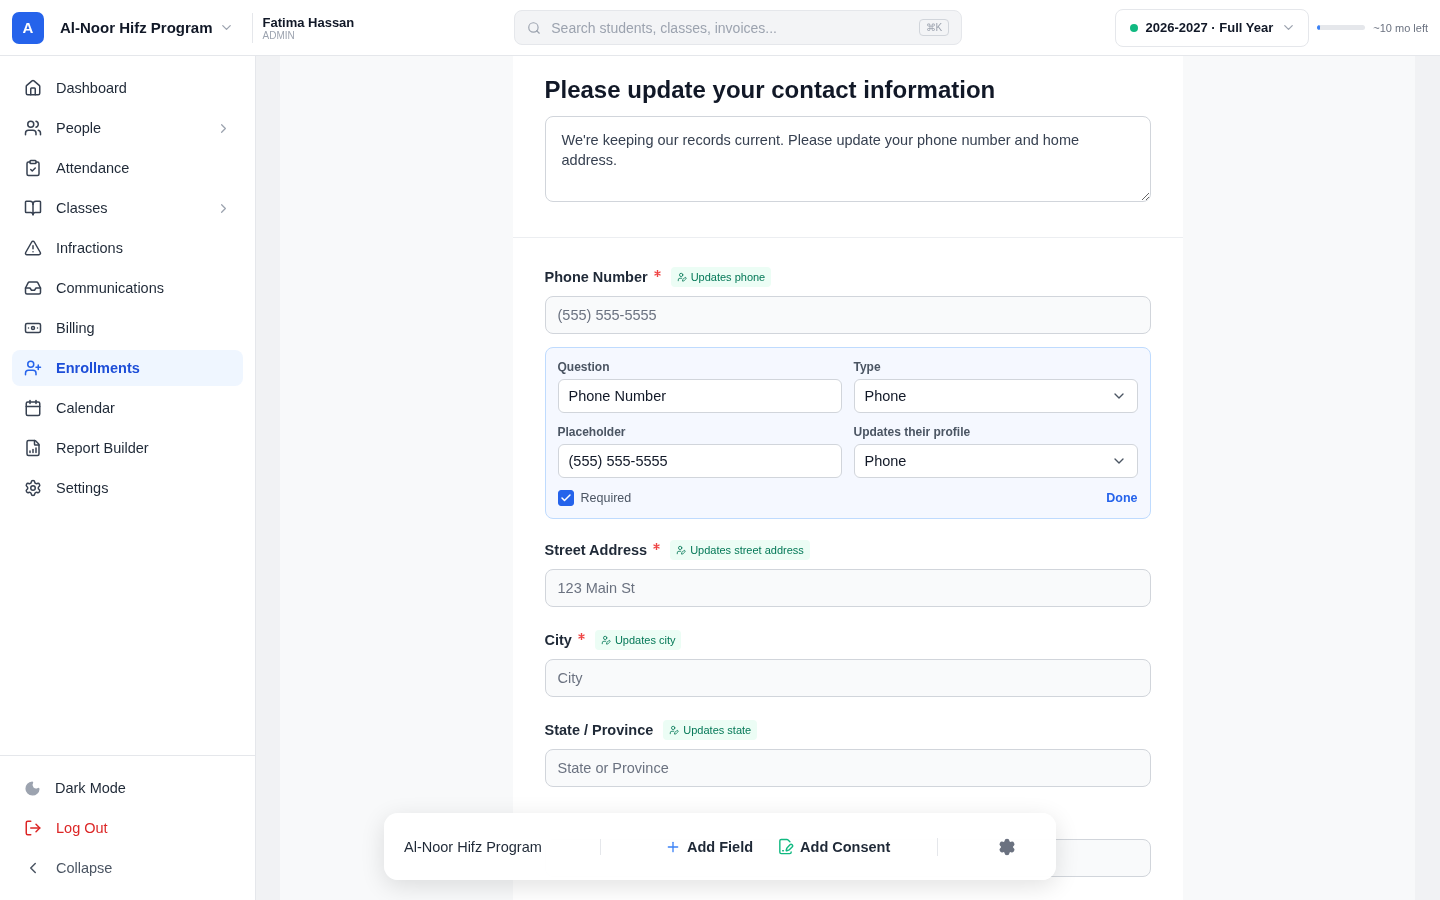 Image resolution: width=1440 pixels, height=900 pixels. I want to click on report-icon, so click(33, 448).